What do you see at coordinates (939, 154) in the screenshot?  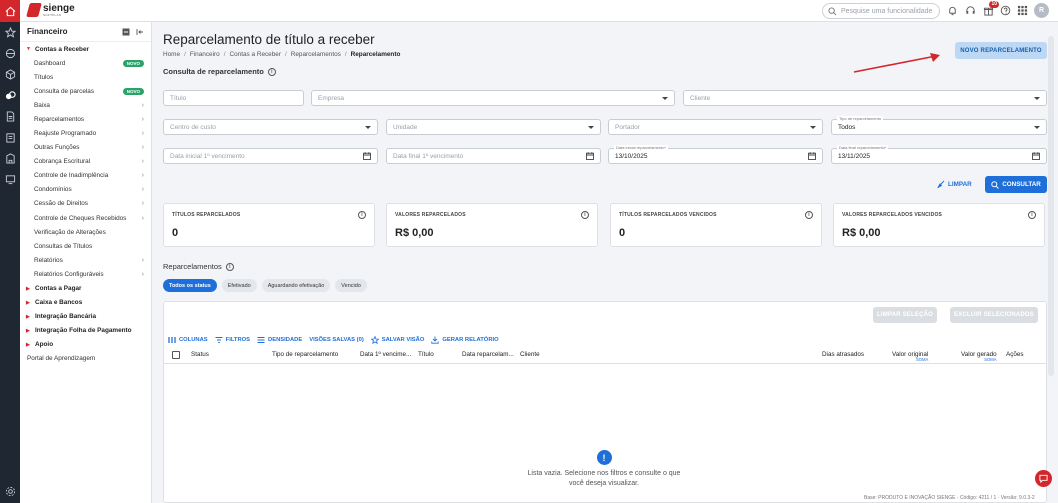 I see `data-final-reparcelamento-field: Data final reparcelamento* 13/11/2025` at bounding box center [939, 154].